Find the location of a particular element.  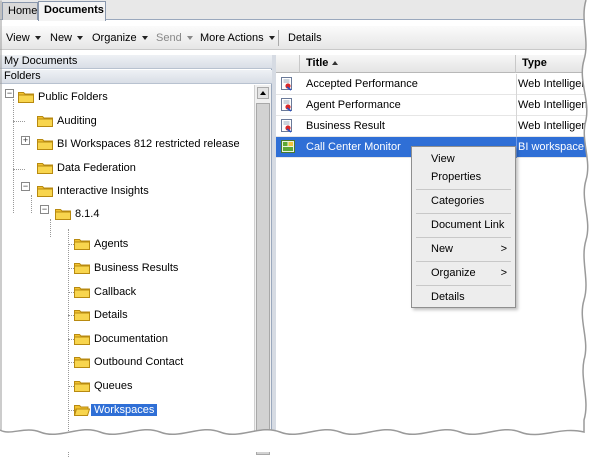

tree-node-label: Documentation is located at coordinates (131, 339).